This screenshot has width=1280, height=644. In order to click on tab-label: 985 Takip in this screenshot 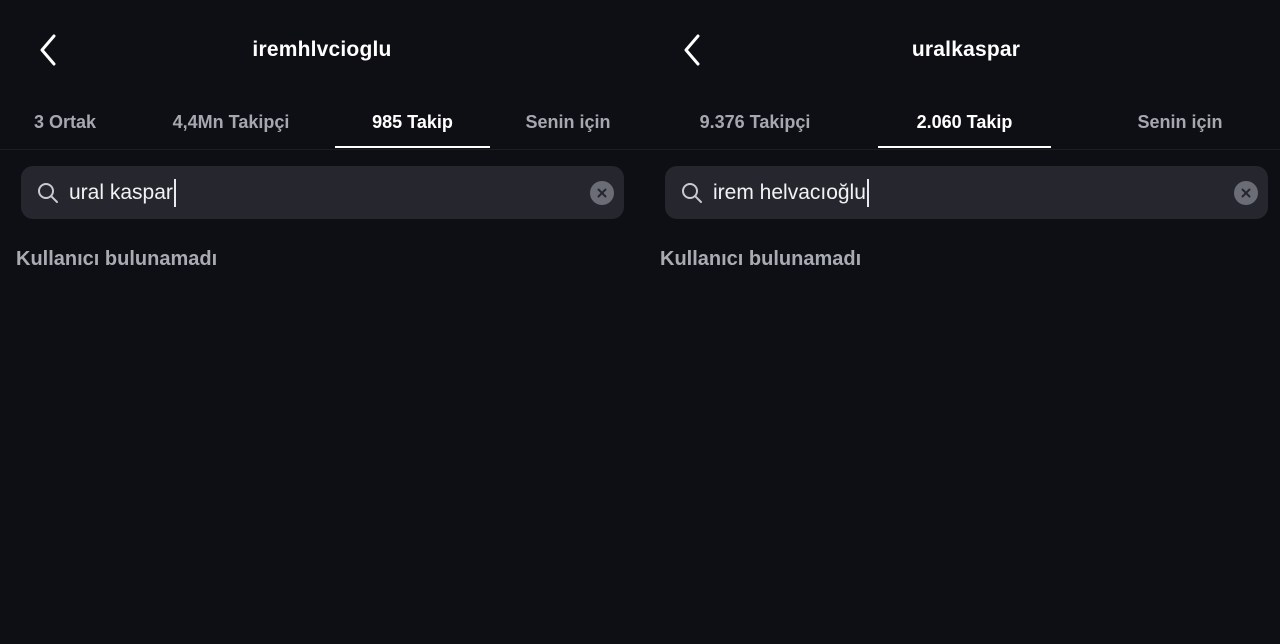, I will do `click(412, 121)`.